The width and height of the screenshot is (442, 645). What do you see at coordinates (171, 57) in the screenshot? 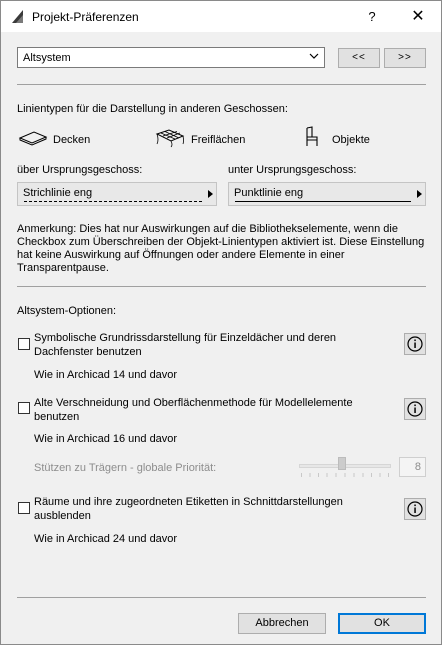
I see `preset-dropdown: Altsystem` at bounding box center [171, 57].